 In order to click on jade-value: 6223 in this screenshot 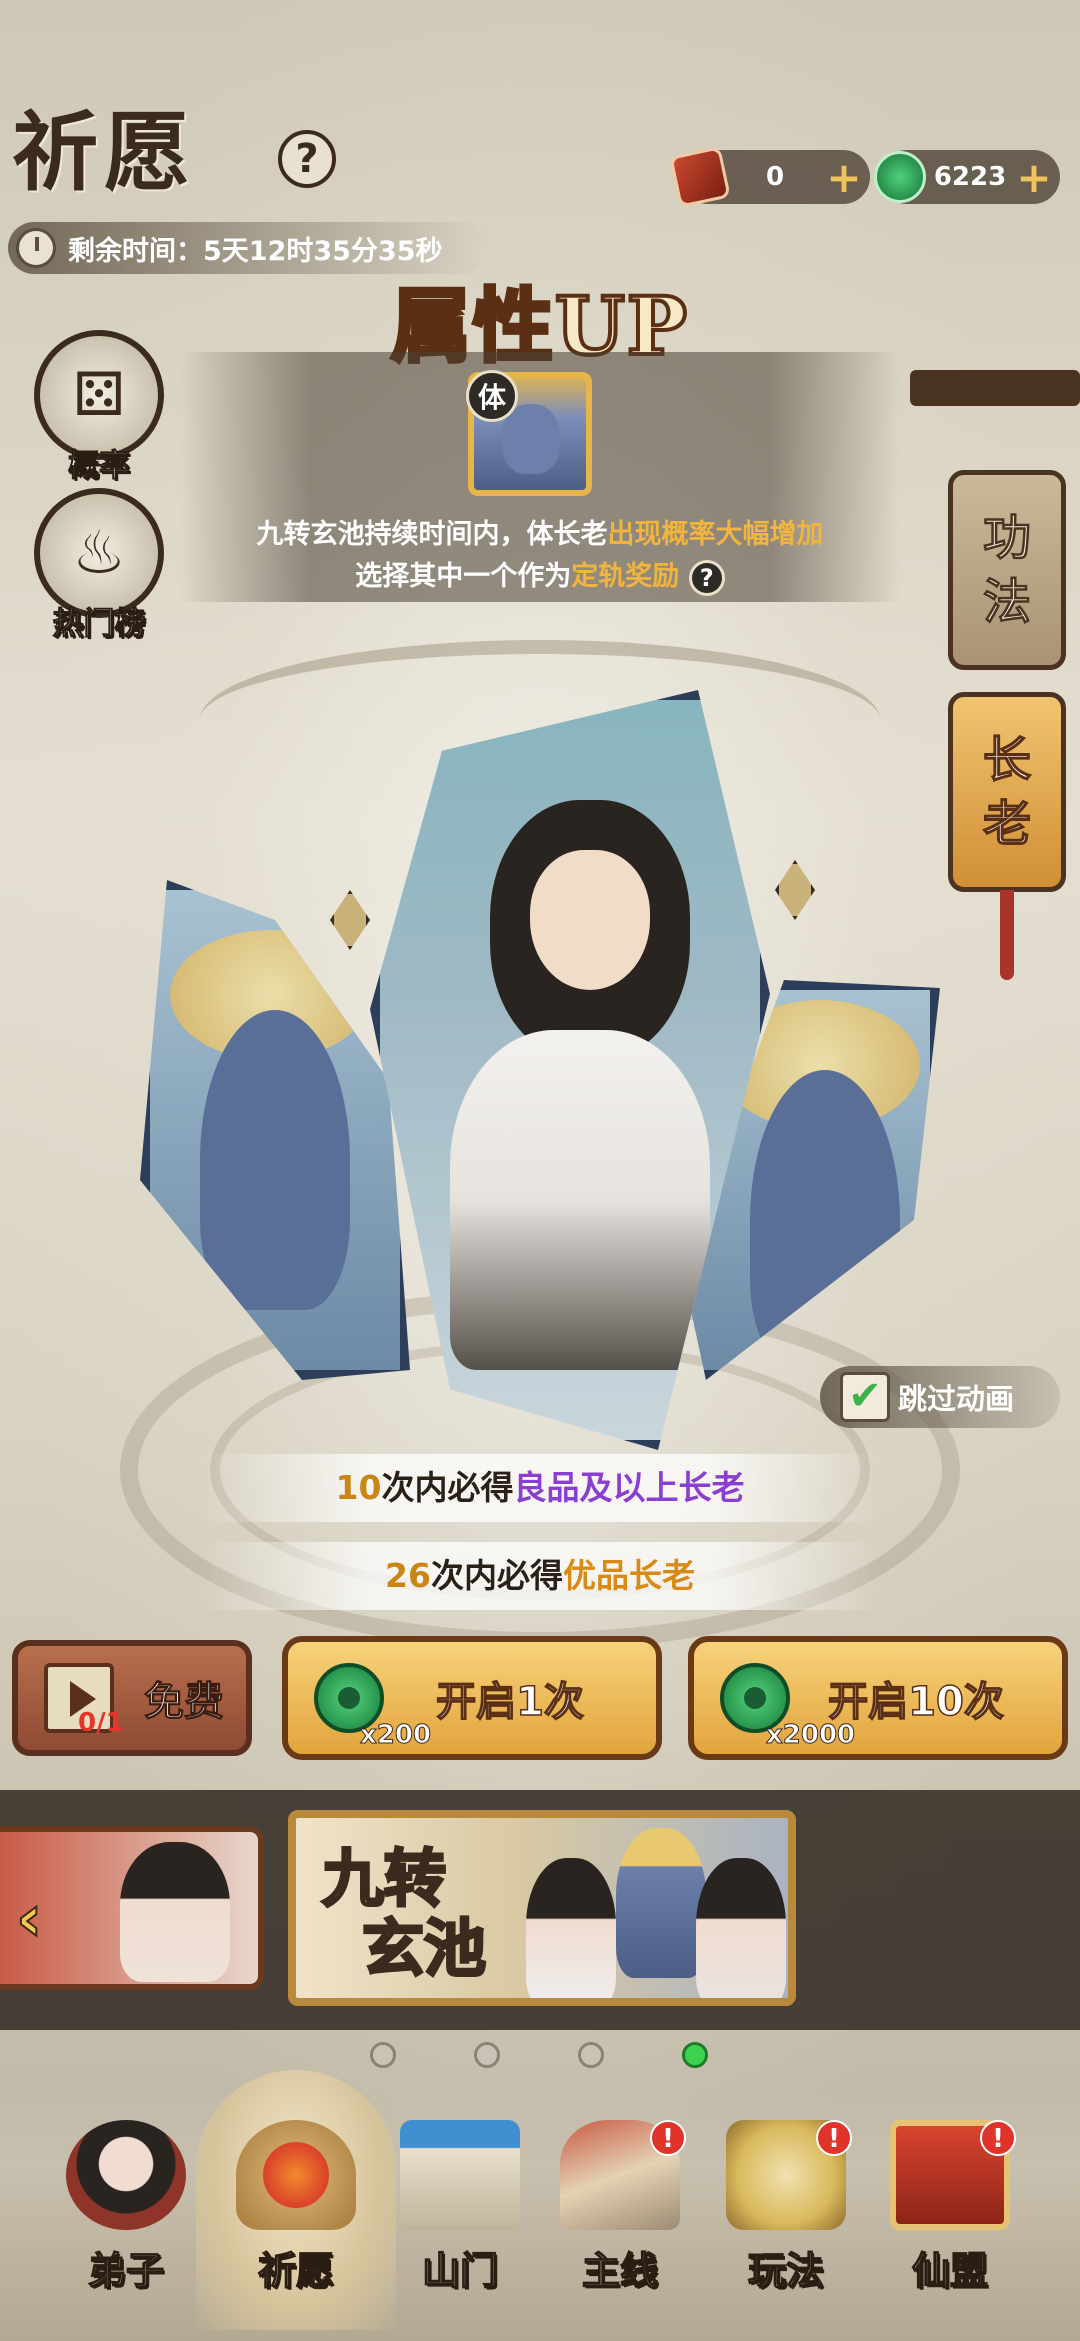, I will do `click(970, 177)`.